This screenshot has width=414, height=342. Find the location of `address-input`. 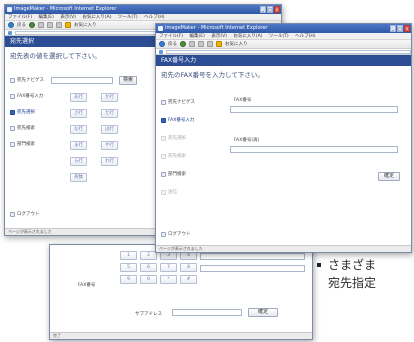

address-input is located at coordinates (288, 51).